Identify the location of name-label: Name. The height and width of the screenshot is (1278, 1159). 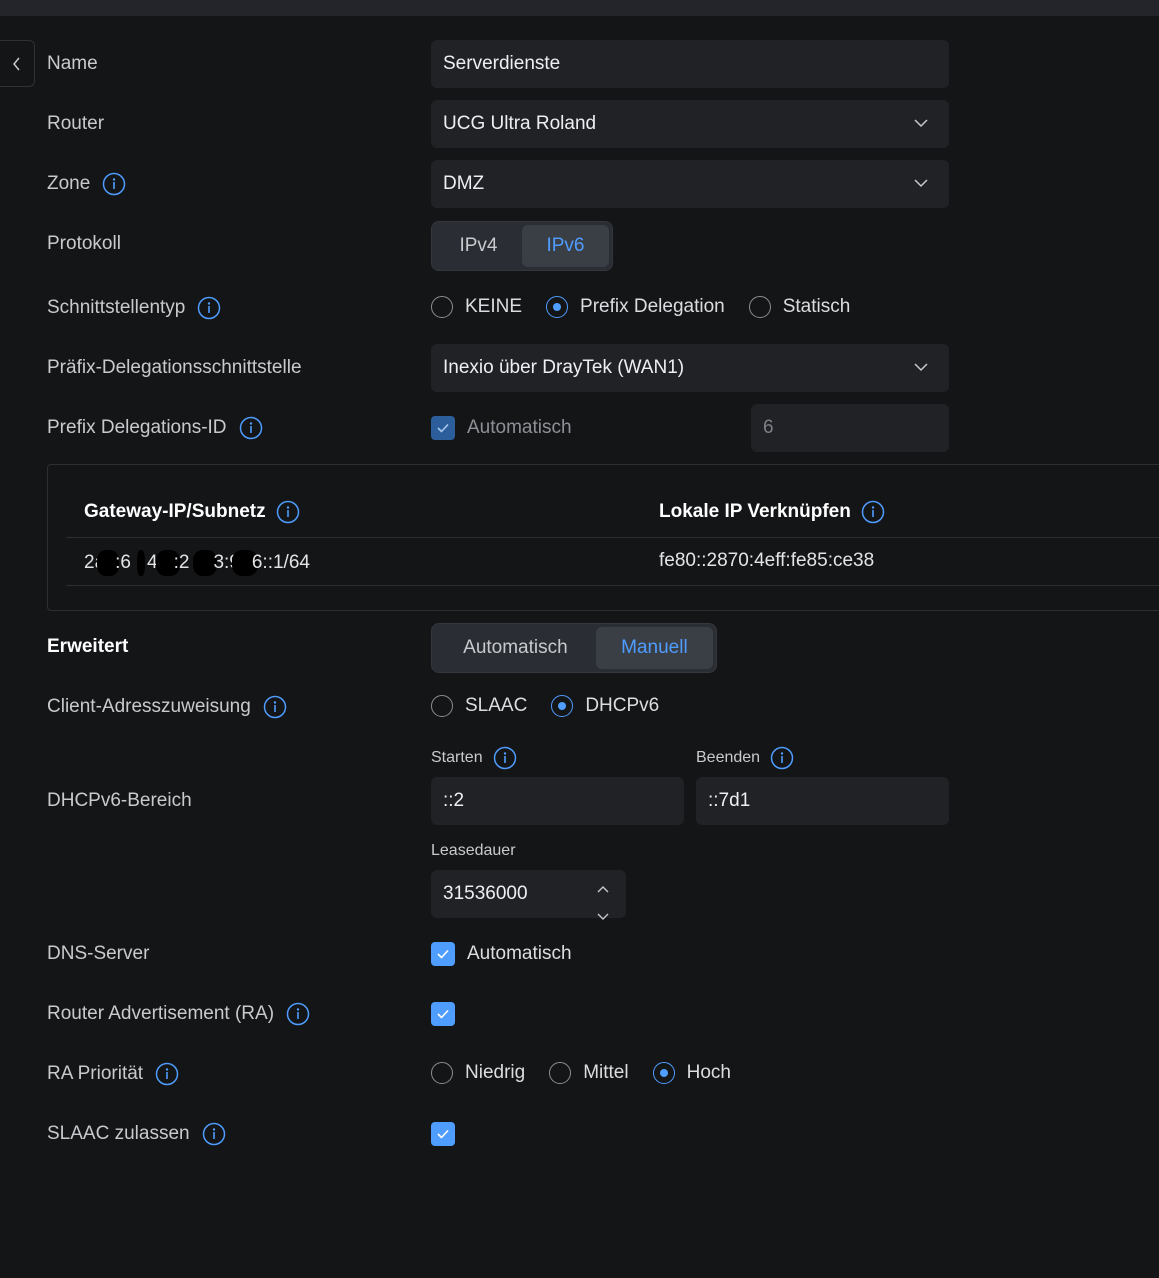
(72, 64).